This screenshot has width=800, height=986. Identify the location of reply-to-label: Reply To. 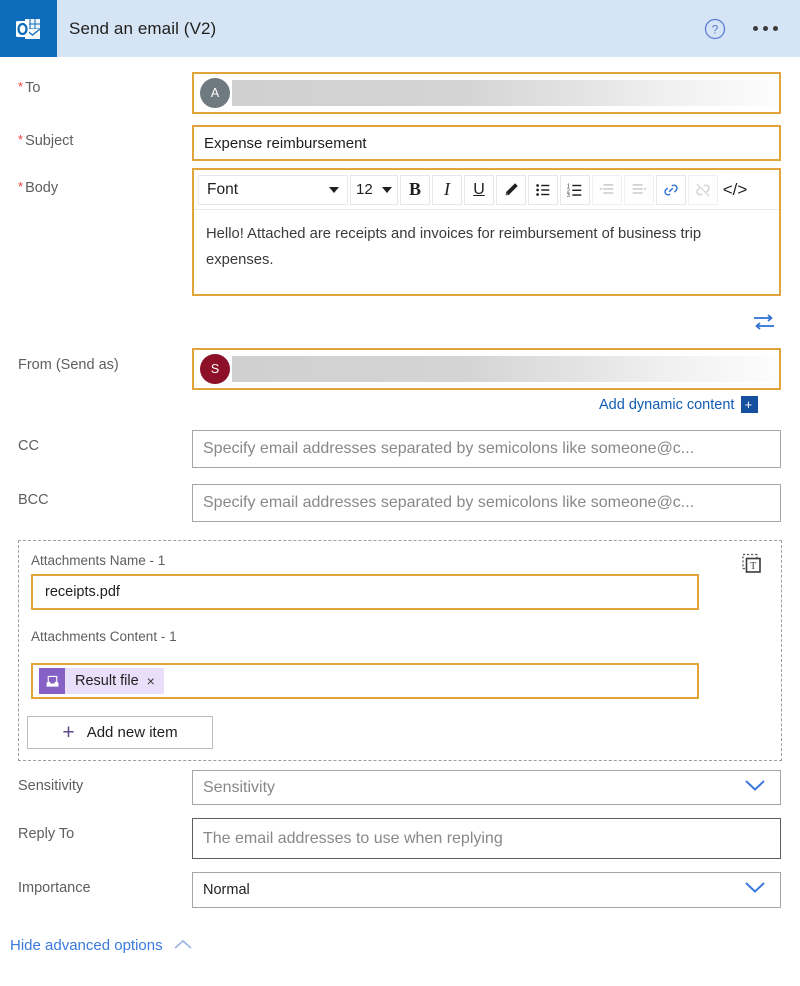
(46, 834).